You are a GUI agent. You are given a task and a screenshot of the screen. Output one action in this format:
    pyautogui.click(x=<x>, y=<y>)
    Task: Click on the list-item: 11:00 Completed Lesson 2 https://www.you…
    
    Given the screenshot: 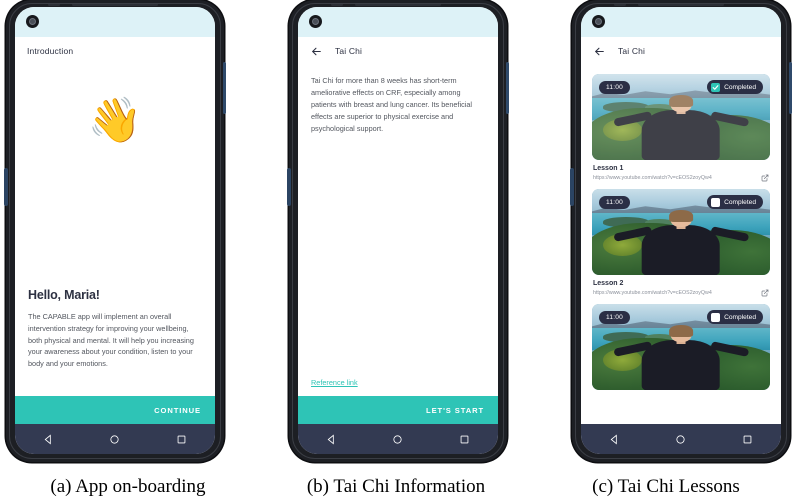 What is the action you would take?
    pyautogui.click(x=681, y=243)
    